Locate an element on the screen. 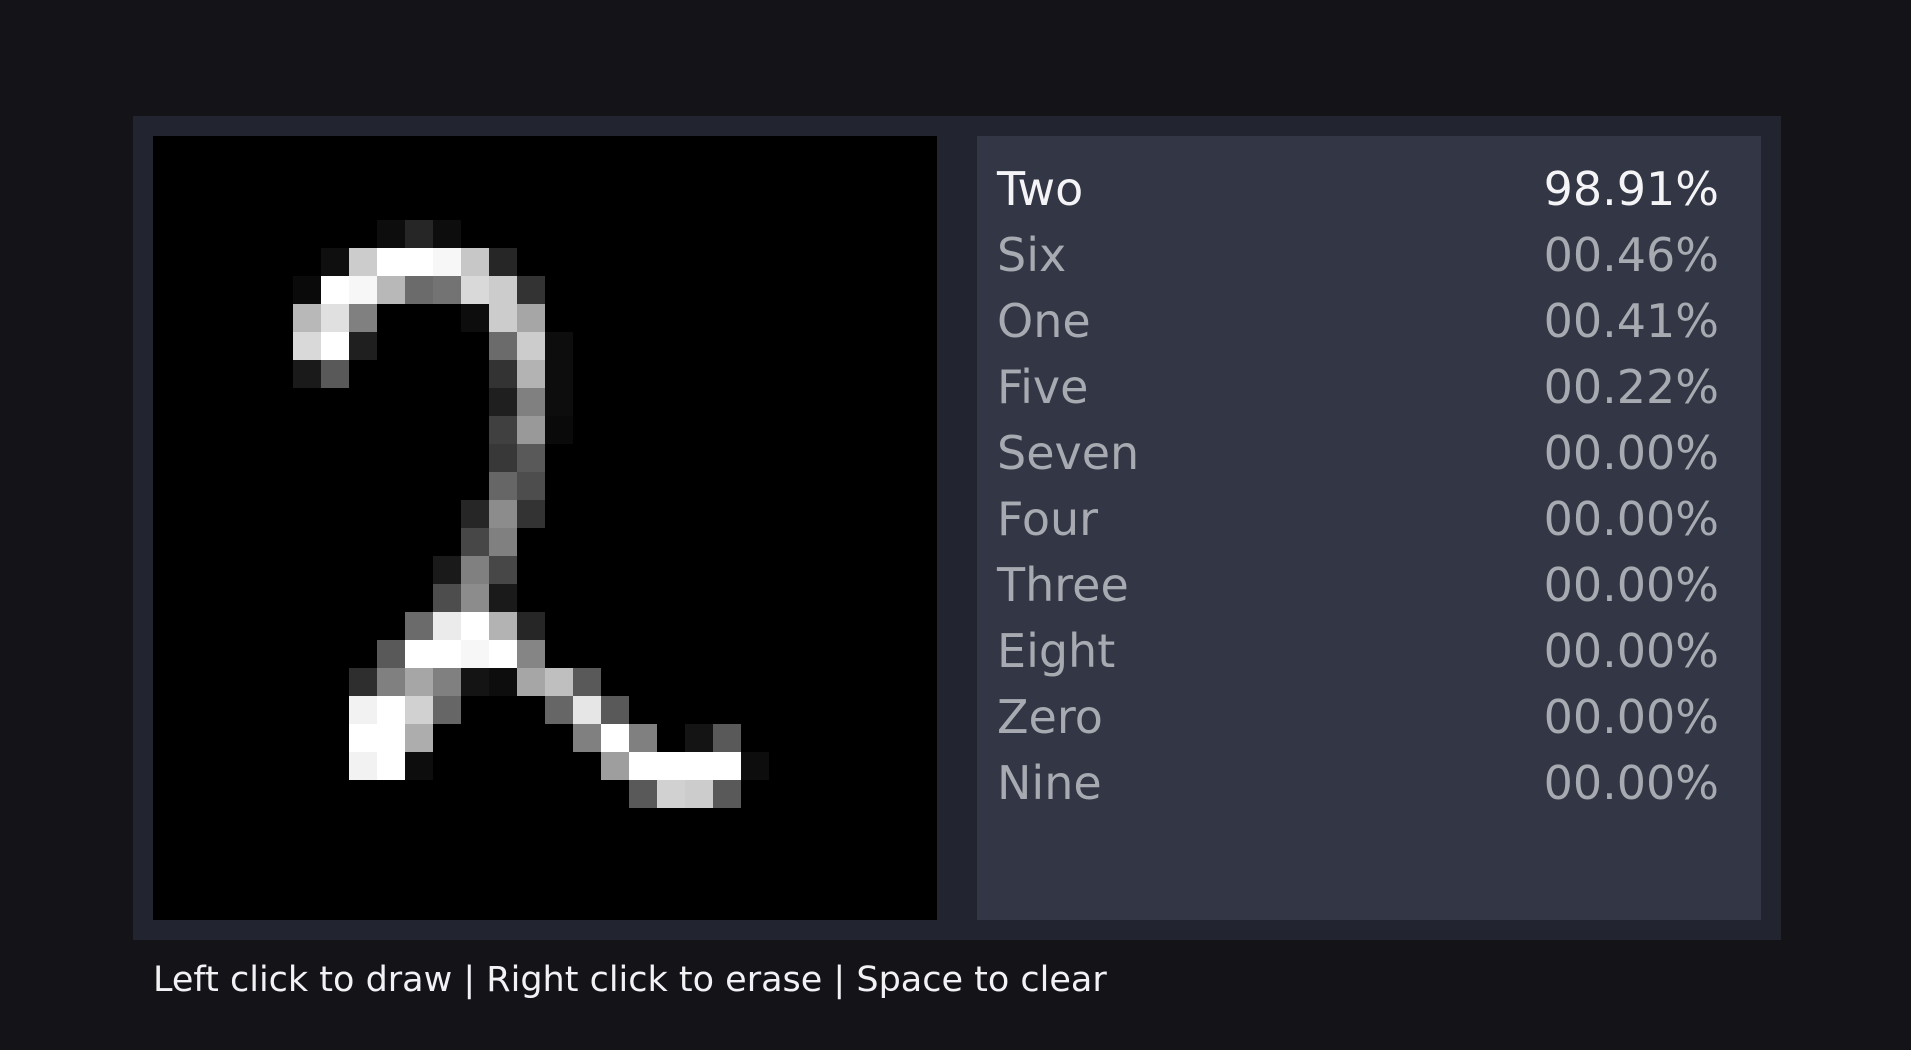  prediction-label: Three is located at coordinates (1063, 585).